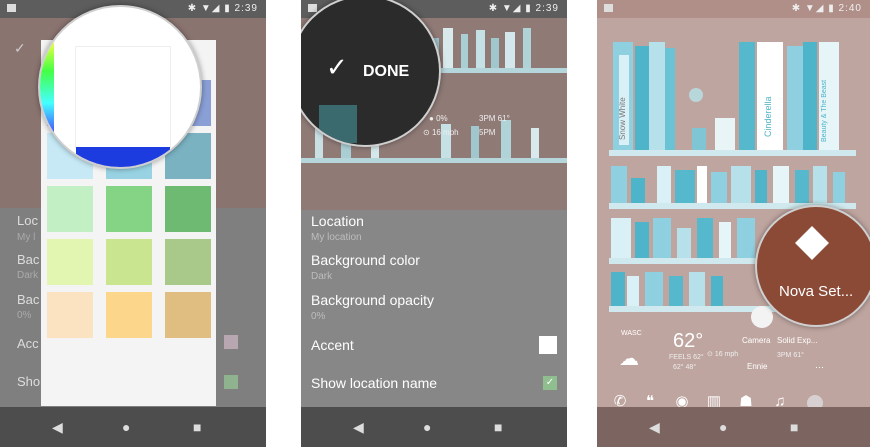  I want to click on location-label: Loc, so click(27, 220).